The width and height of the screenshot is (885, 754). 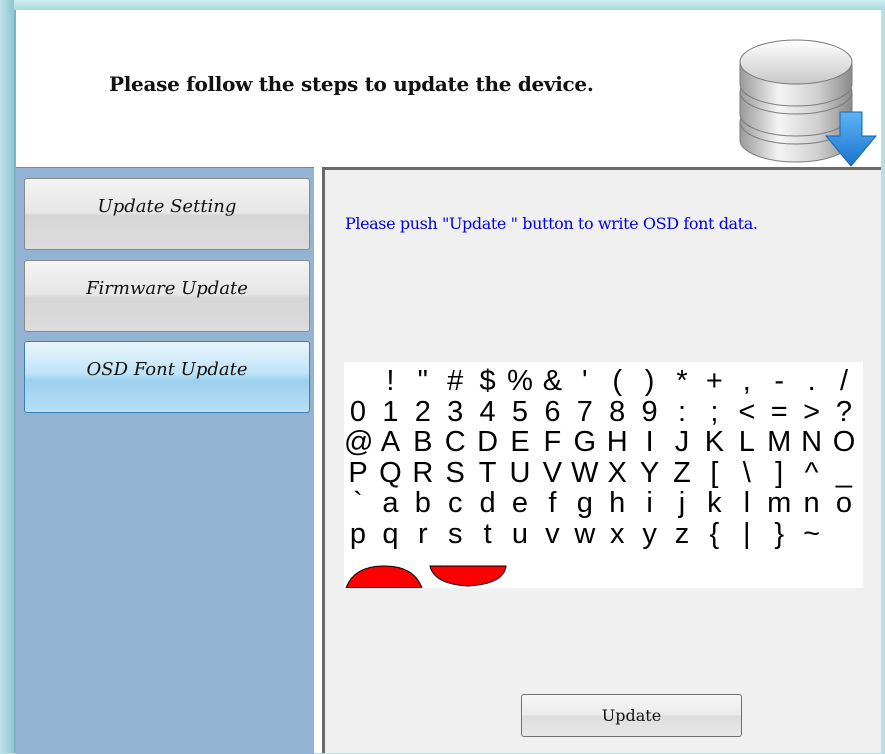 I want to click on font-glyph: }, so click(x=779, y=533).